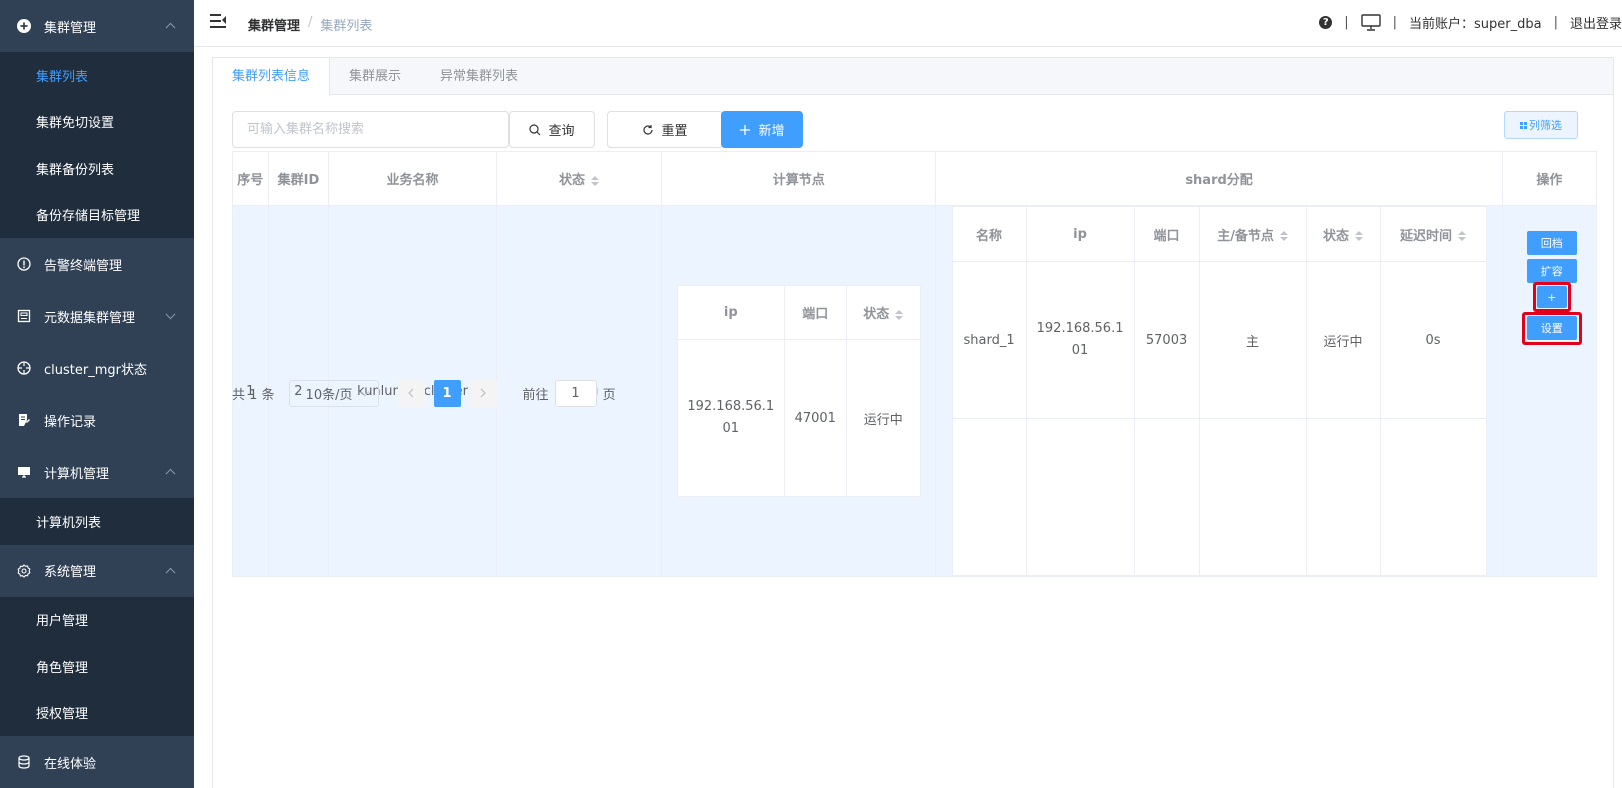 The image size is (1622, 788). Describe the element at coordinates (815, 418) in the screenshot. I see `compute-port: 47001` at that location.